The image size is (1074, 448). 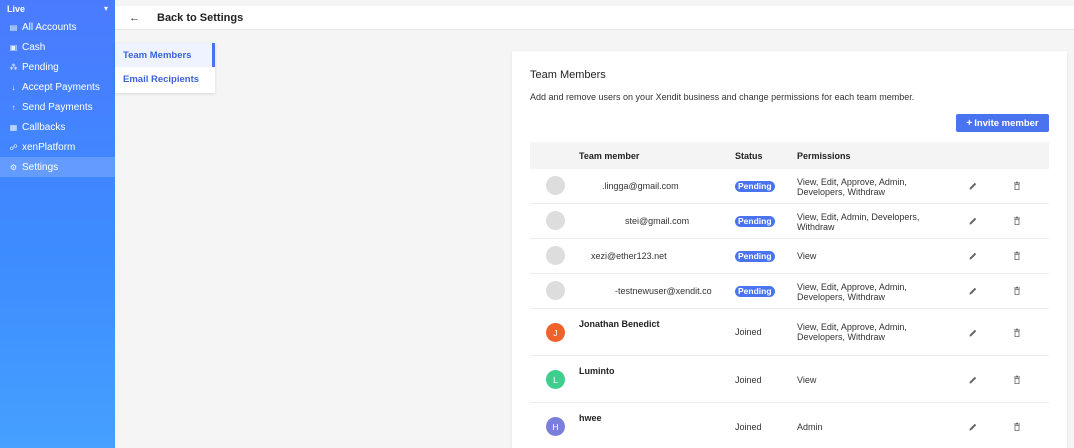 I want to click on sidebar-item-cash: ▣ Cash, so click(x=57, y=47).